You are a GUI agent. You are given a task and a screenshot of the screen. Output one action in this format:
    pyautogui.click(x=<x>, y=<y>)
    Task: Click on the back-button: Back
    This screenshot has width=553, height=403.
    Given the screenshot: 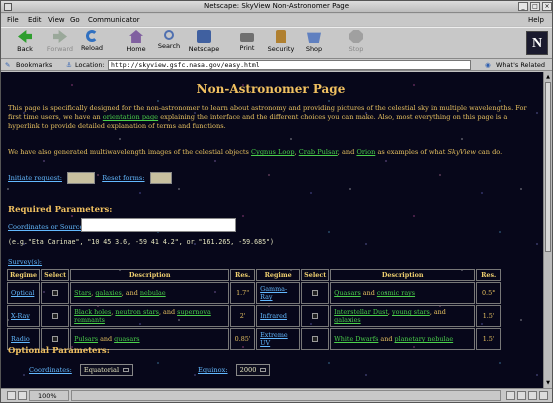 What is the action you would take?
    pyautogui.click(x=25, y=43)
    